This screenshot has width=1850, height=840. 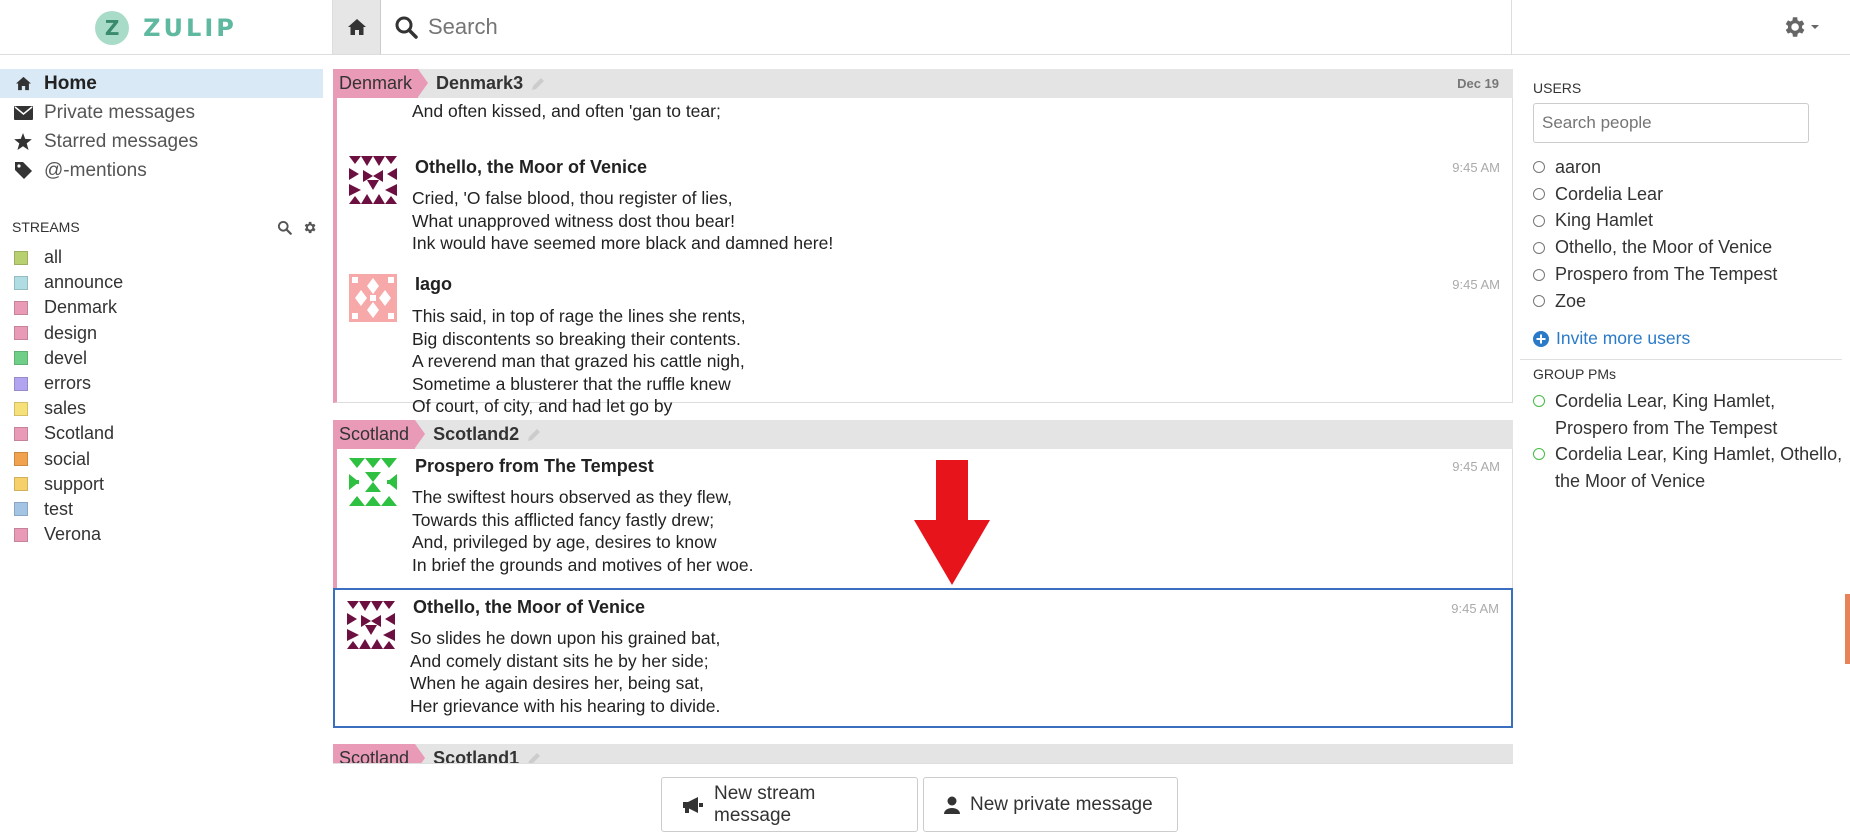 What do you see at coordinates (1655, 274) in the screenshot?
I see `user-list-item: Prospero from The Tempest` at bounding box center [1655, 274].